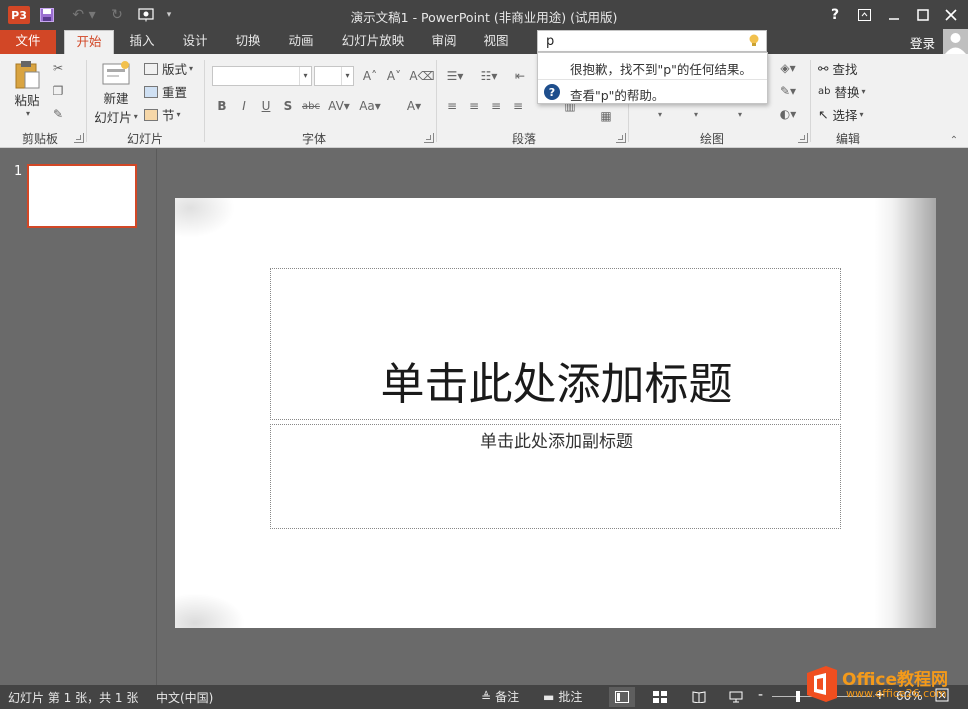 This screenshot has width=968, height=709. I want to click on tab-transitions: 切换, so click(248, 42).